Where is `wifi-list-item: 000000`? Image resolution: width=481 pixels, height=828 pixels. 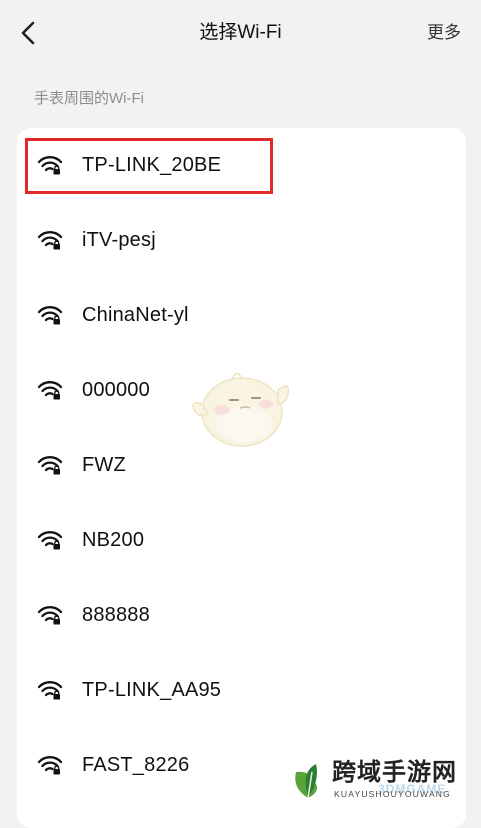
wifi-list-item: 000000 is located at coordinates (241, 390).